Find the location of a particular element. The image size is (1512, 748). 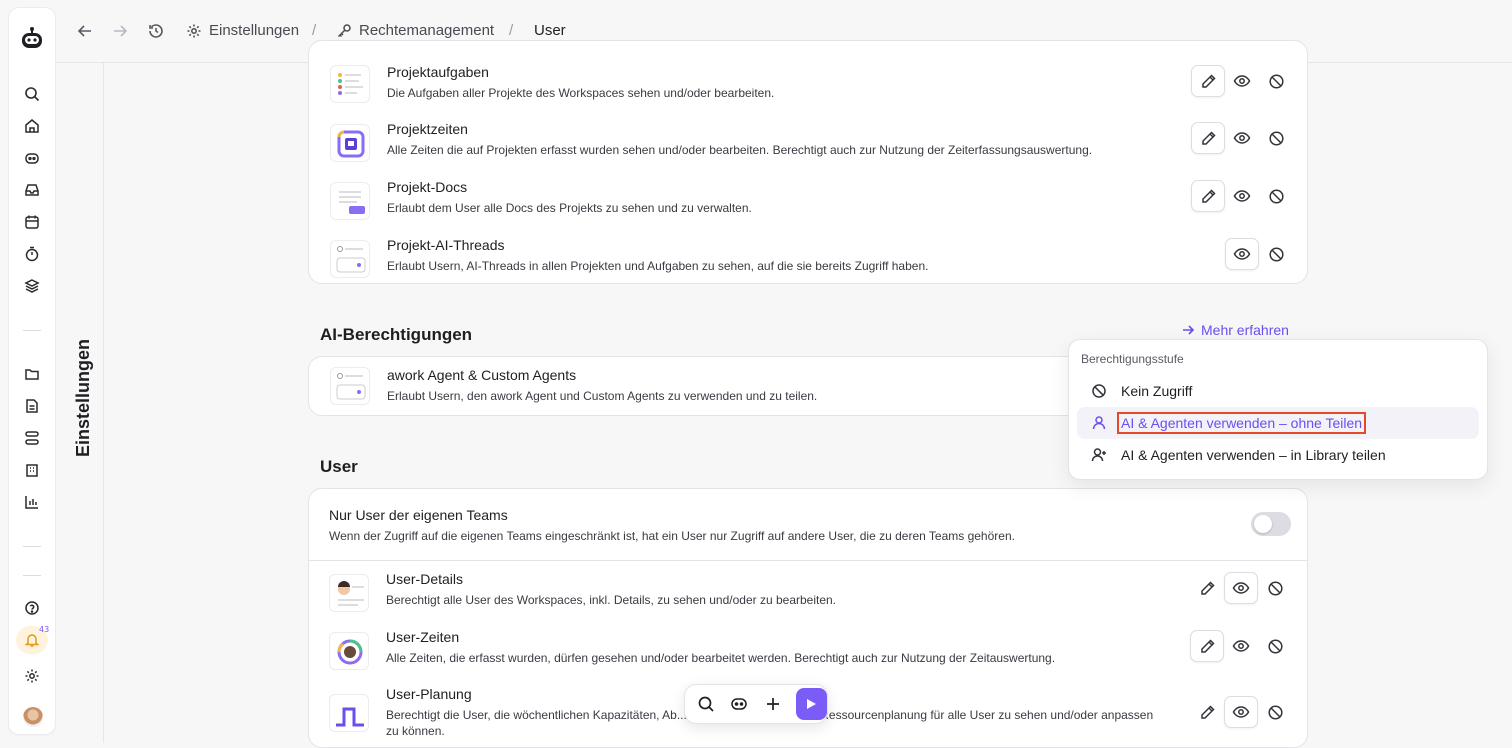

history-icon is located at coordinates (156, 31).